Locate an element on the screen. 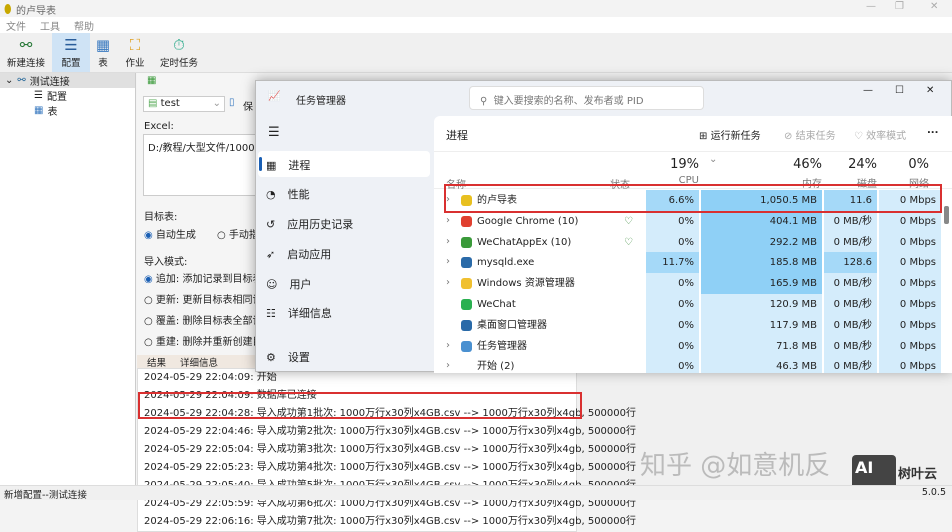  table-button: ▦ 表 is located at coordinates (103, 52).